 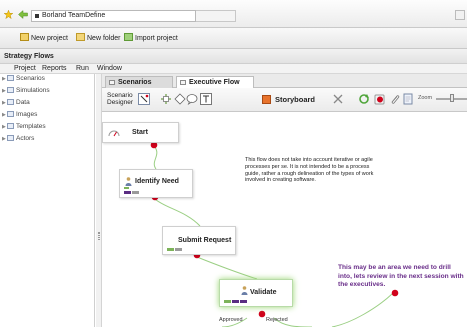 What do you see at coordinates (25, 138) in the screenshot?
I see `tree-item-label: Actors` at bounding box center [25, 138].